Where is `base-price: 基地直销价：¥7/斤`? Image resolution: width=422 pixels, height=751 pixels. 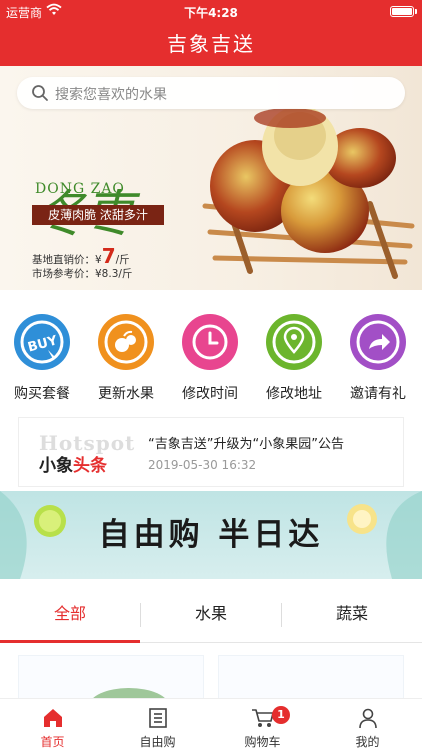 base-price: 基地直销价：¥7/斤 is located at coordinates (81, 256).